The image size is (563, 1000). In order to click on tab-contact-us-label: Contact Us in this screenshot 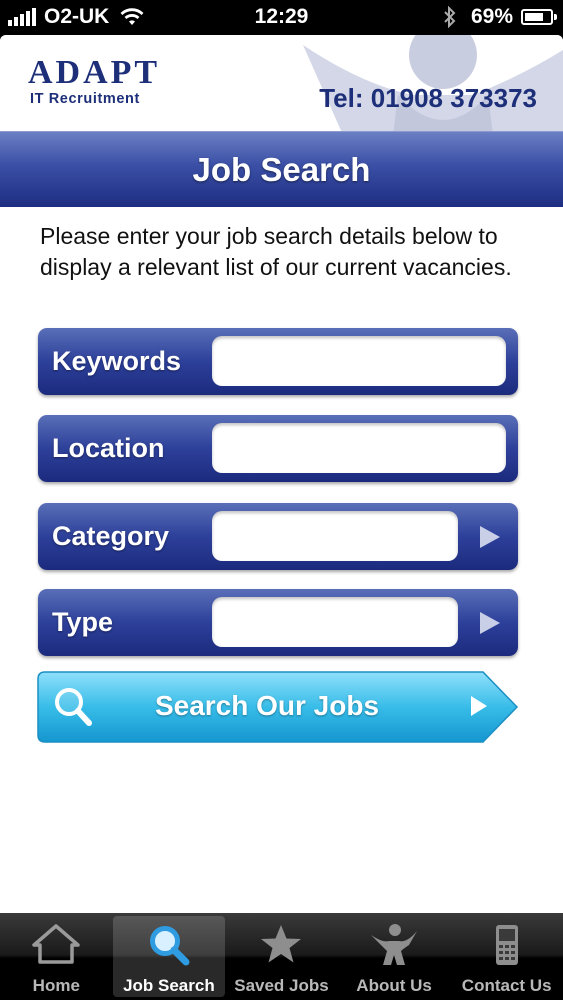, I will do `click(506, 985)`.